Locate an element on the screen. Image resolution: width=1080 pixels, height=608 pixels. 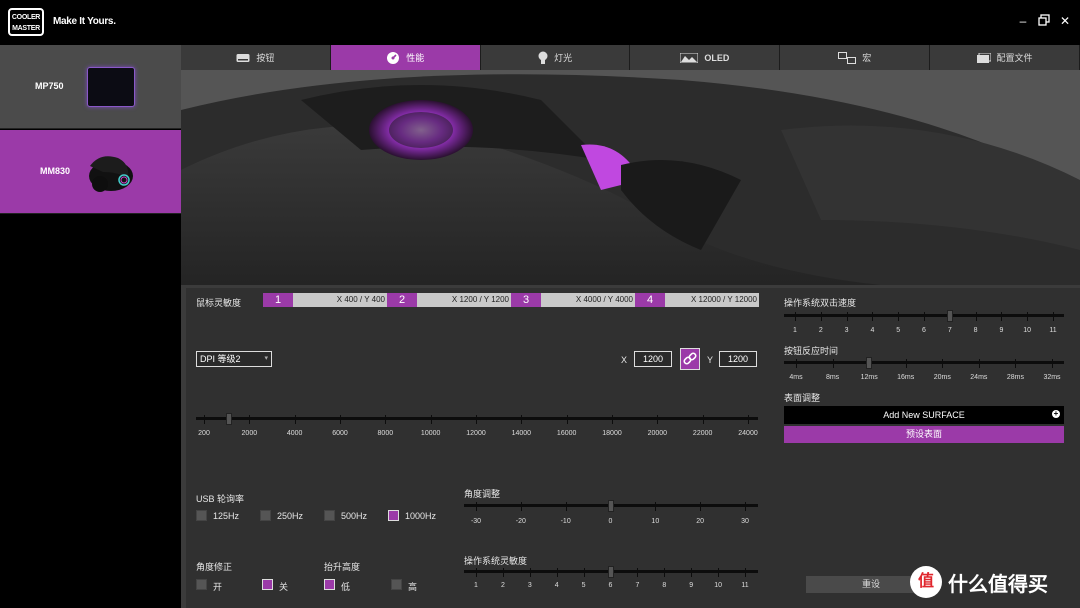
device-item-mm830: MM830 is located at coordinates (90, 172).